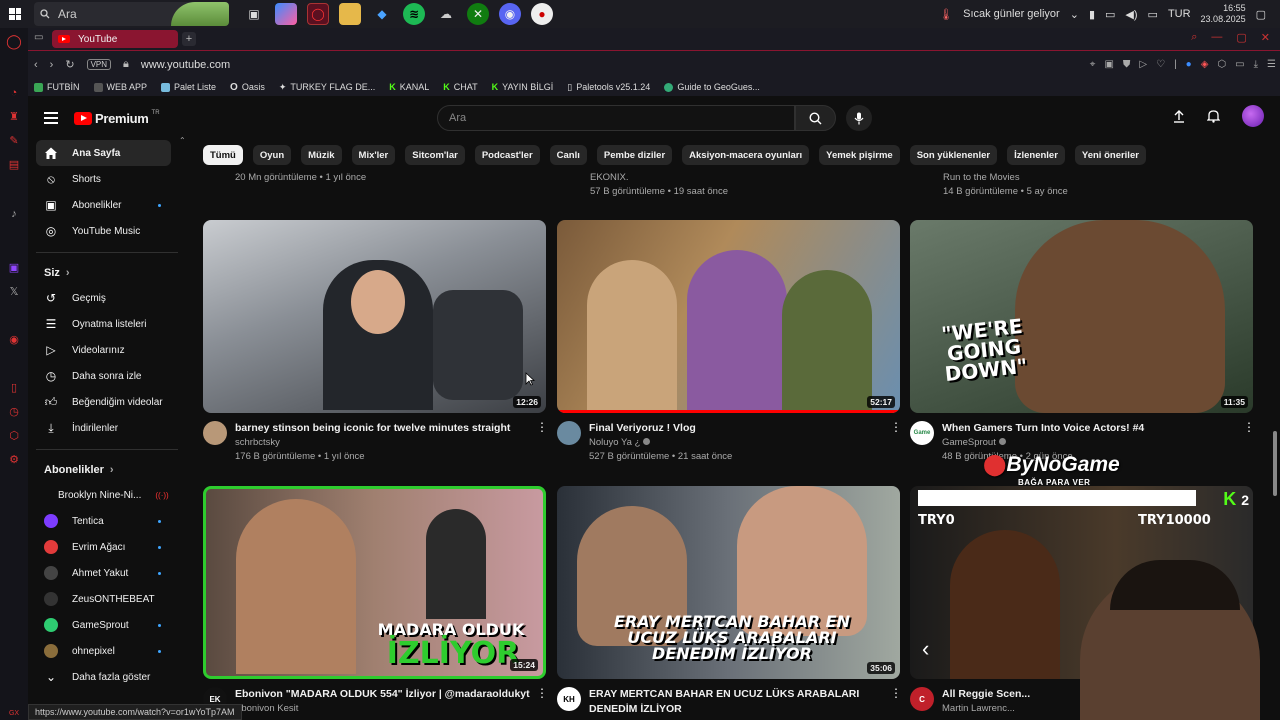 Image resolution: width=1280 pixels, height=720 pixels. Describe the element at coordinates (1131, 14) in the screenshot. I see `volume-icon: ◀)` at that location.